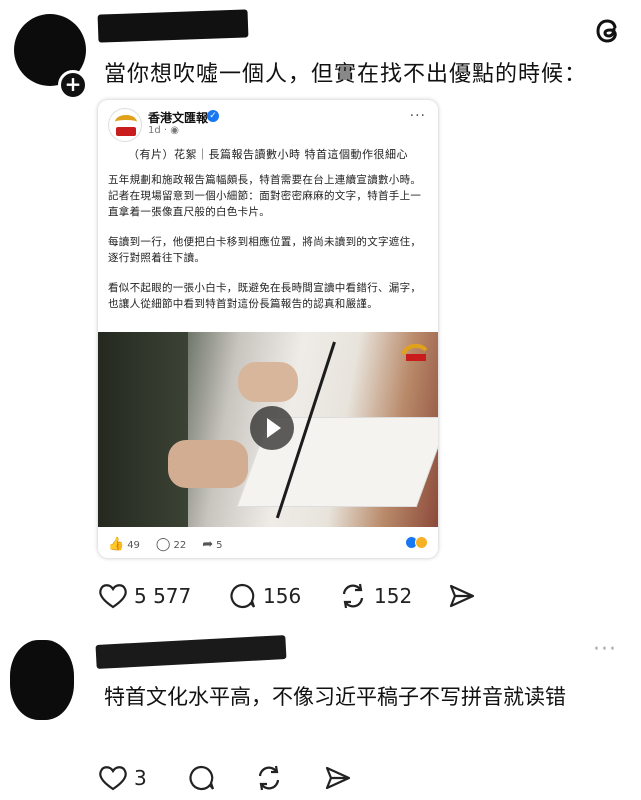  I want to click on embedded-actions: 👍 49 ◯ 22 ➦ 5, so click(165, 544).